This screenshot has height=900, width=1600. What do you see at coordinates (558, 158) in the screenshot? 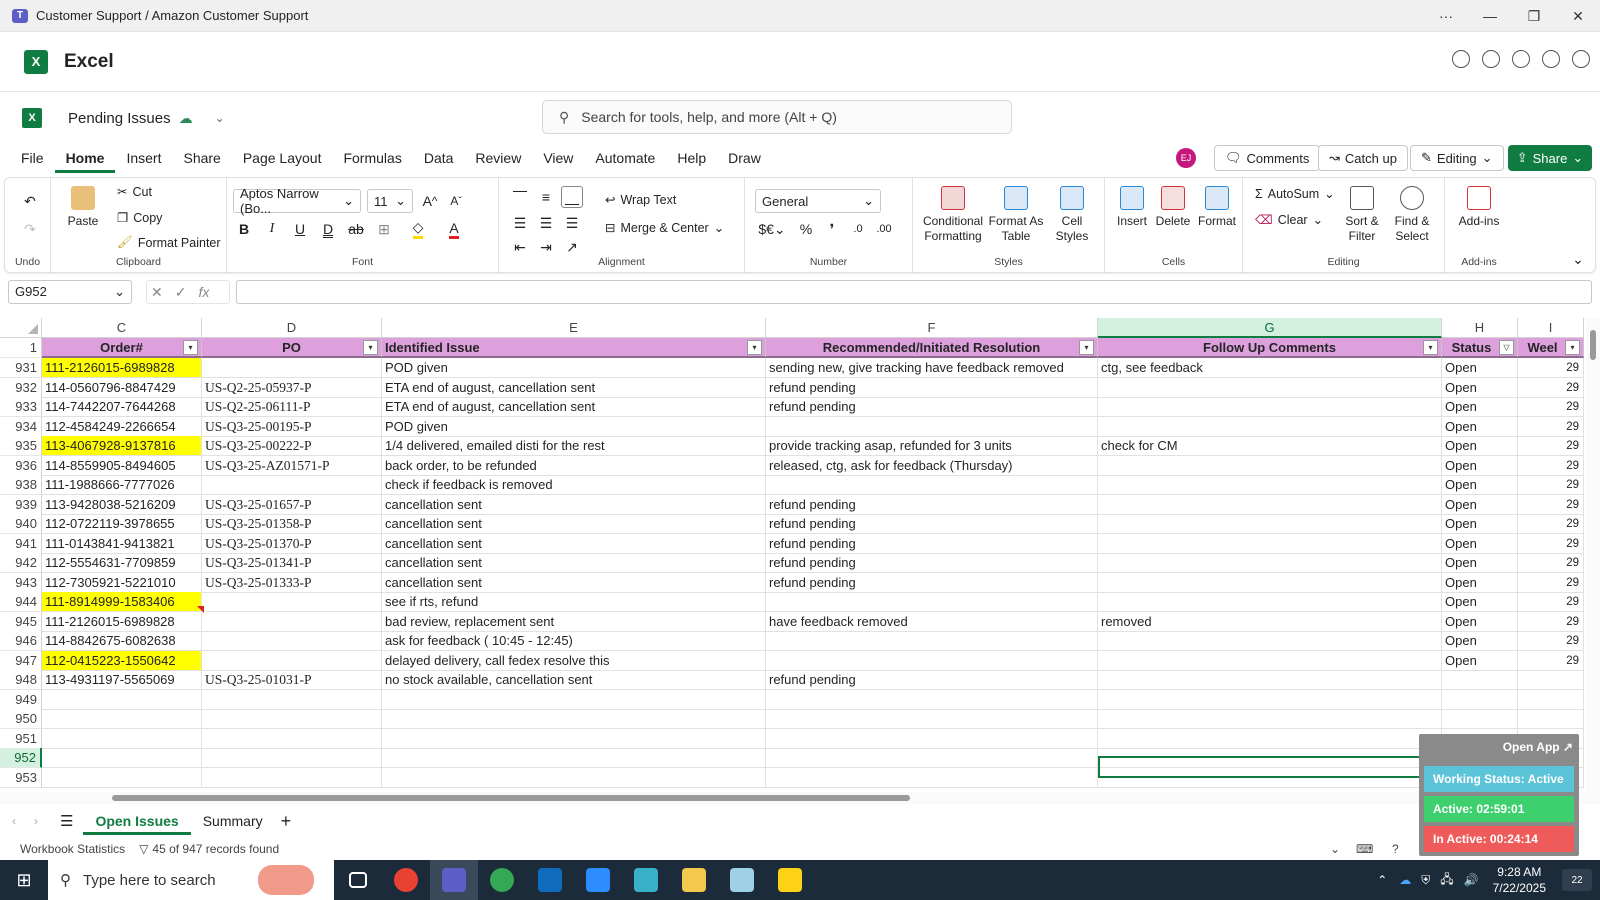
I see `tab-view: View` at bounding box center [558, 158].